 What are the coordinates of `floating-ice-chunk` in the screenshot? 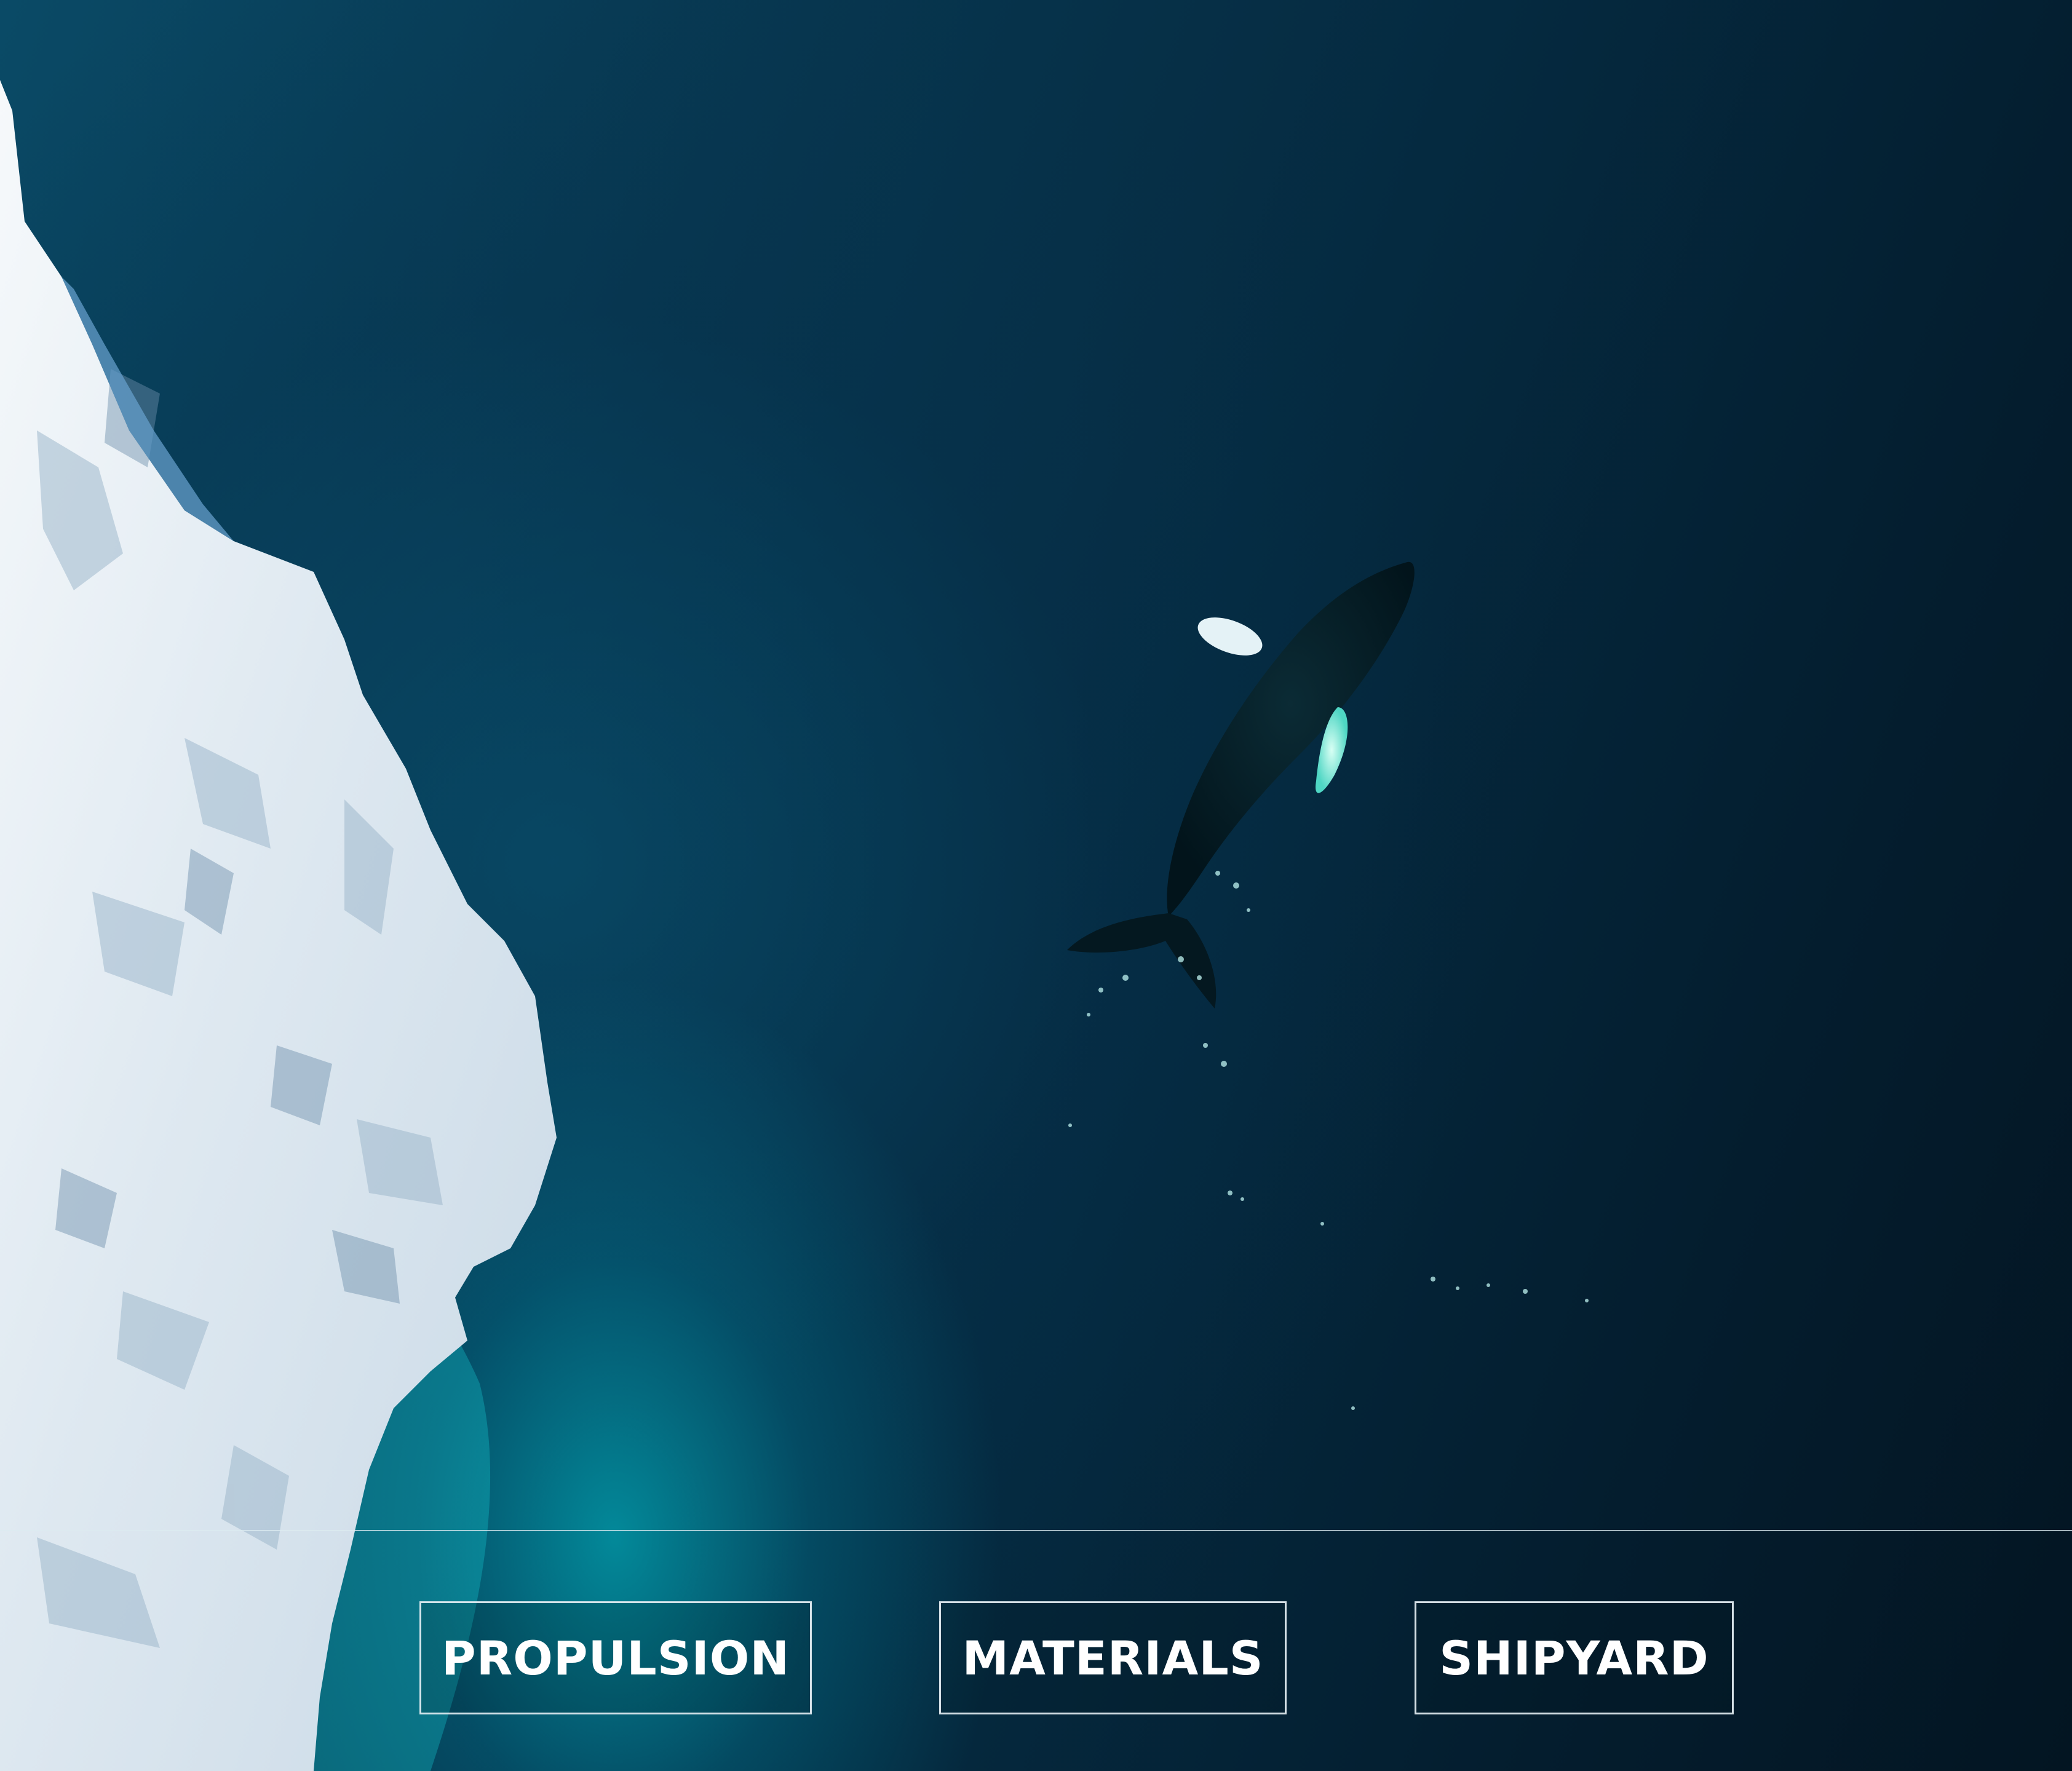 It's located at (1230, 636).